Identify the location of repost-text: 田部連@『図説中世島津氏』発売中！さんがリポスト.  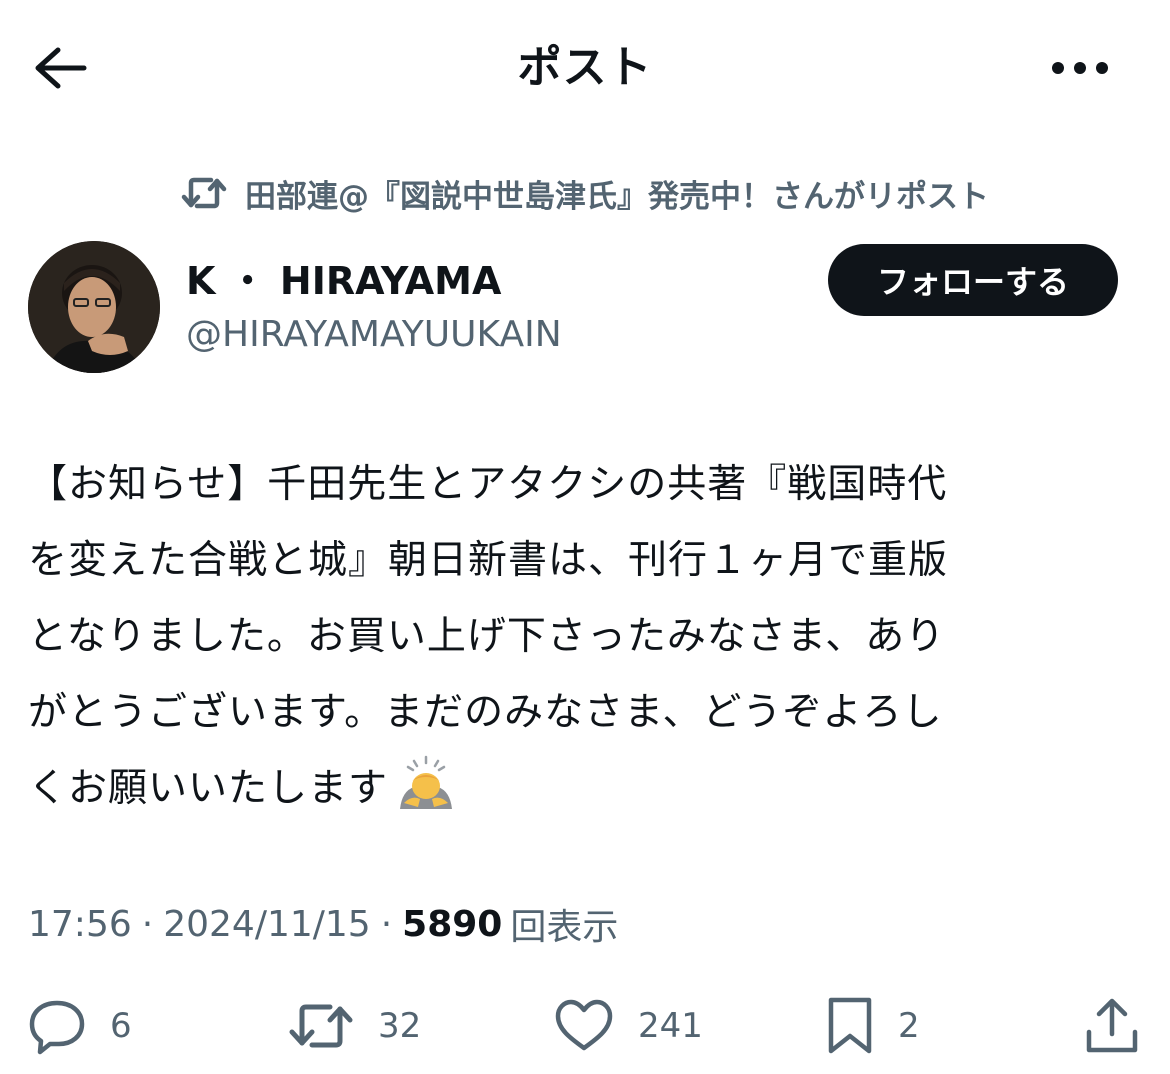
(617, 196).